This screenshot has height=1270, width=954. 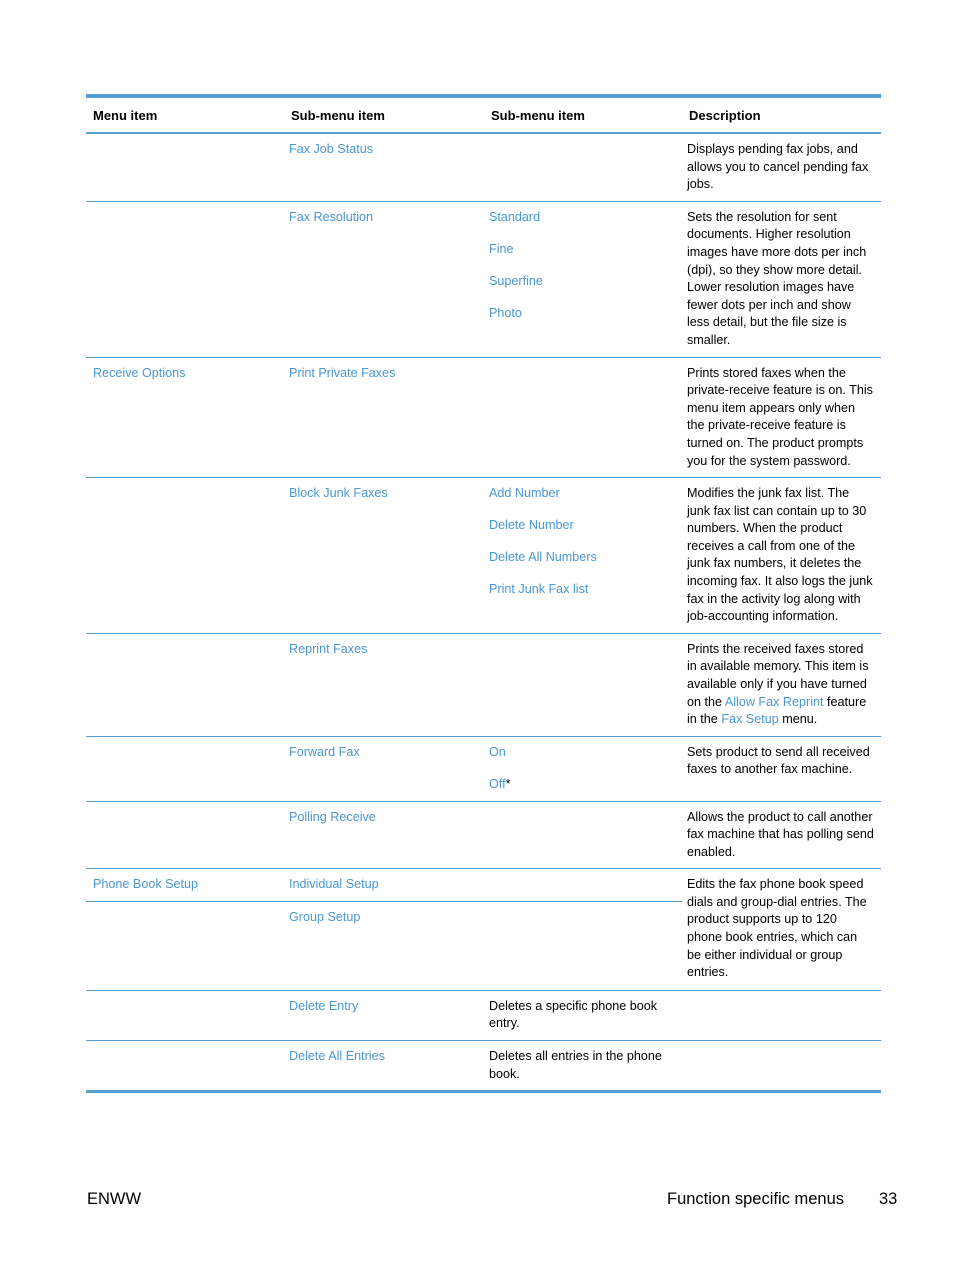 What do you see at coordinates (774, 702) in the screenshot?
I see `allow-fax-reprint-link: Allow Fax Reprint` at bounding box center [774, 702].